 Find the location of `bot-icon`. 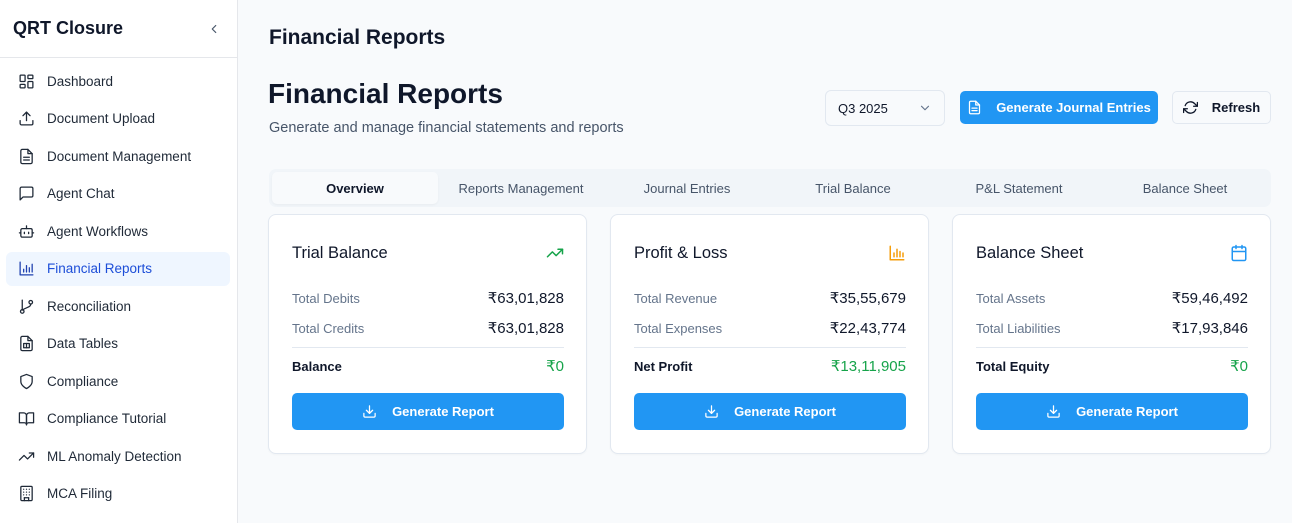

bot-icon is located at coordinates (26, 231).